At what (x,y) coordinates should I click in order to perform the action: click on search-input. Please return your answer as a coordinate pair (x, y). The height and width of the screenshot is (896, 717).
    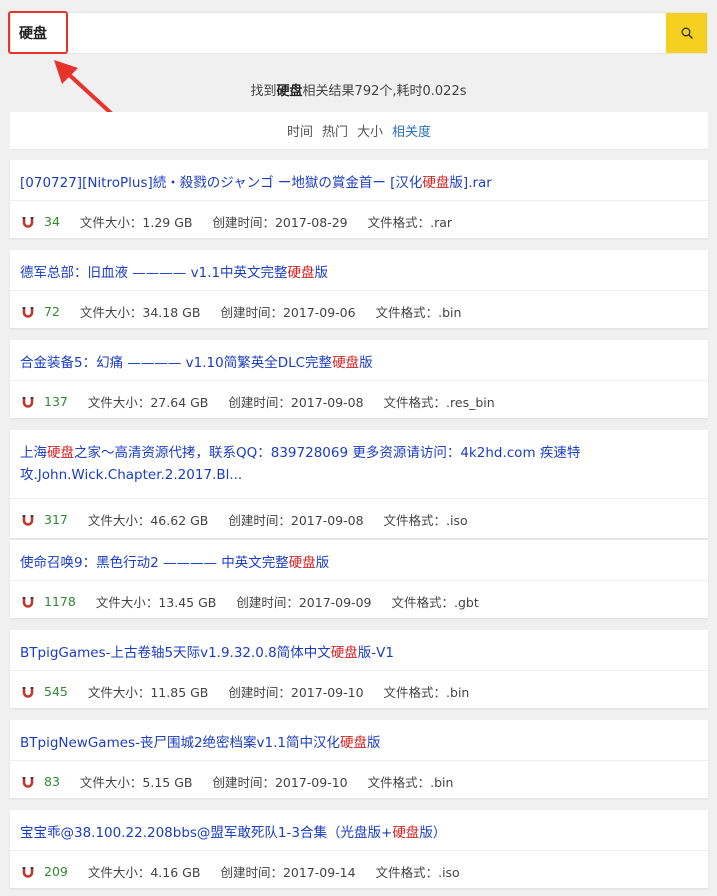
    Looking at the image, I should click on (339, 33).